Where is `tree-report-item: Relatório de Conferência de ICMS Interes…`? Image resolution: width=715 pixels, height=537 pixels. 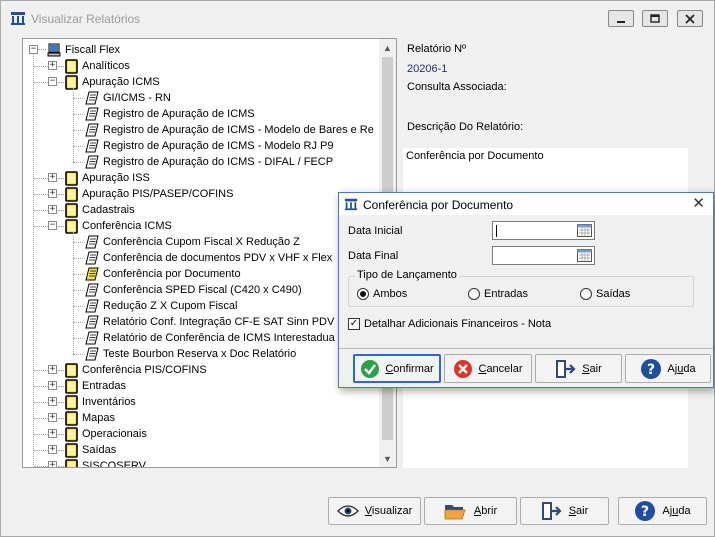 tree-report-item: Relatório de Conferência de ICMS Interes… is located at coordinates (210, 338).